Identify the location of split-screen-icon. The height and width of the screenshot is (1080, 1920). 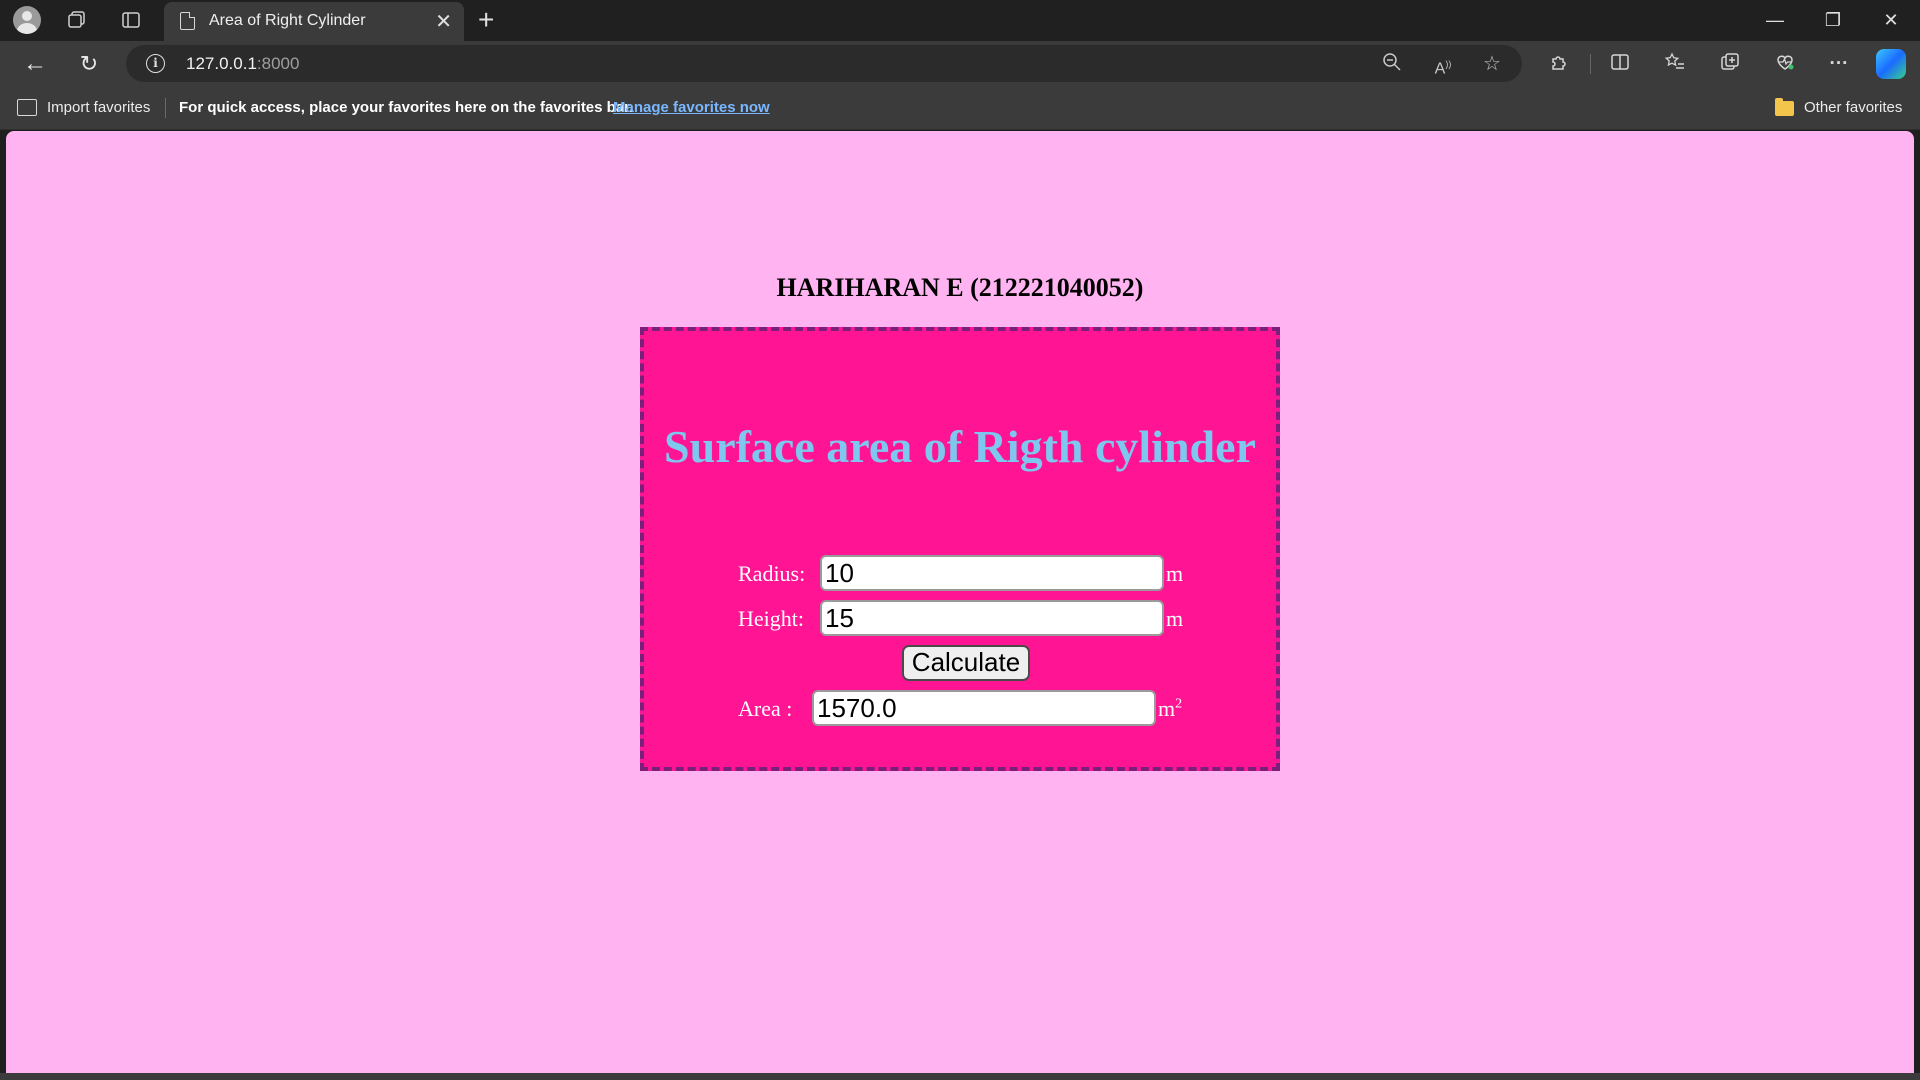
(1620, 64).